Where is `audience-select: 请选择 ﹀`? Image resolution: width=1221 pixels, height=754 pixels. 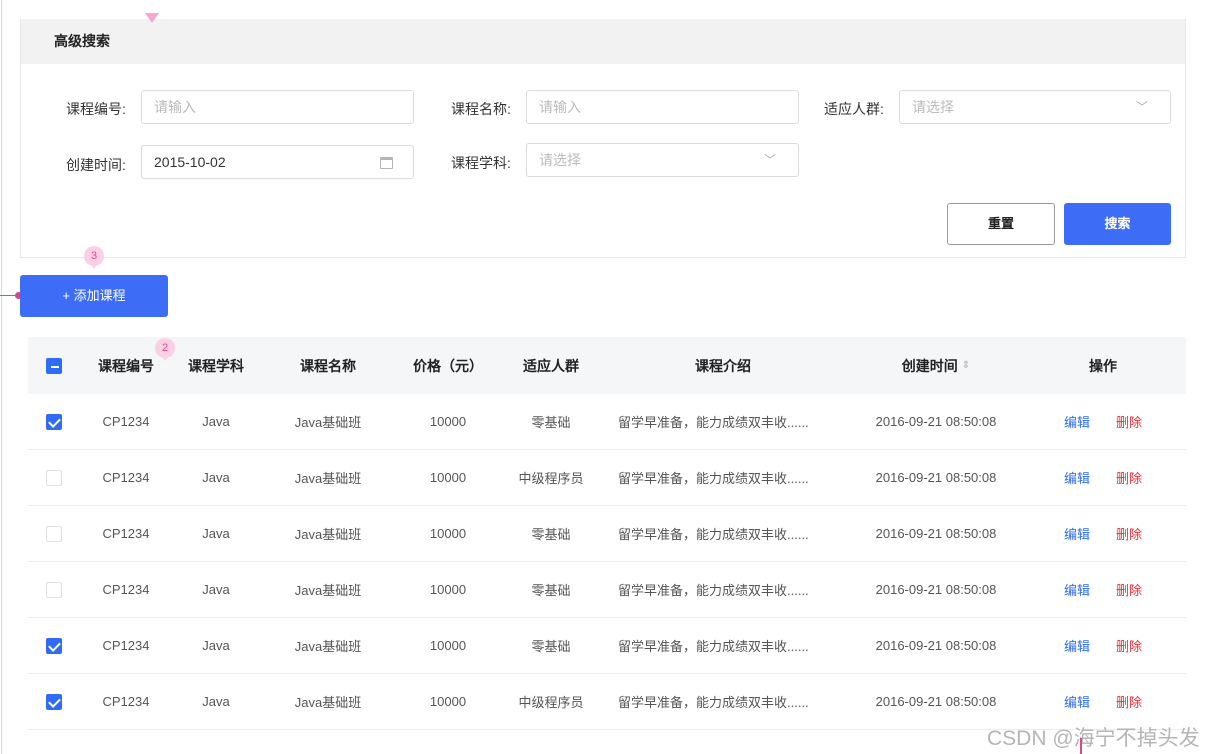
audience-select: 请选择 ﹀ is located at coordinates (1035, 107).